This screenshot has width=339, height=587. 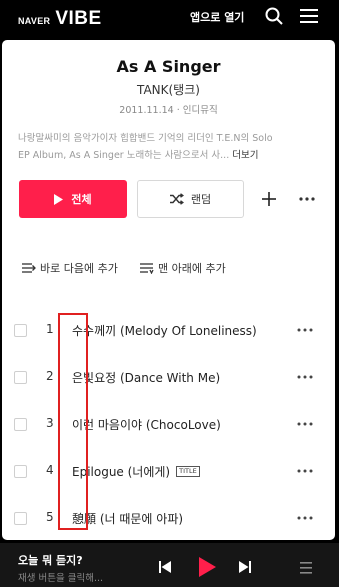 I want to click on track-title: 은빛요정 (Dance With Me), so click(x=146, y=378).